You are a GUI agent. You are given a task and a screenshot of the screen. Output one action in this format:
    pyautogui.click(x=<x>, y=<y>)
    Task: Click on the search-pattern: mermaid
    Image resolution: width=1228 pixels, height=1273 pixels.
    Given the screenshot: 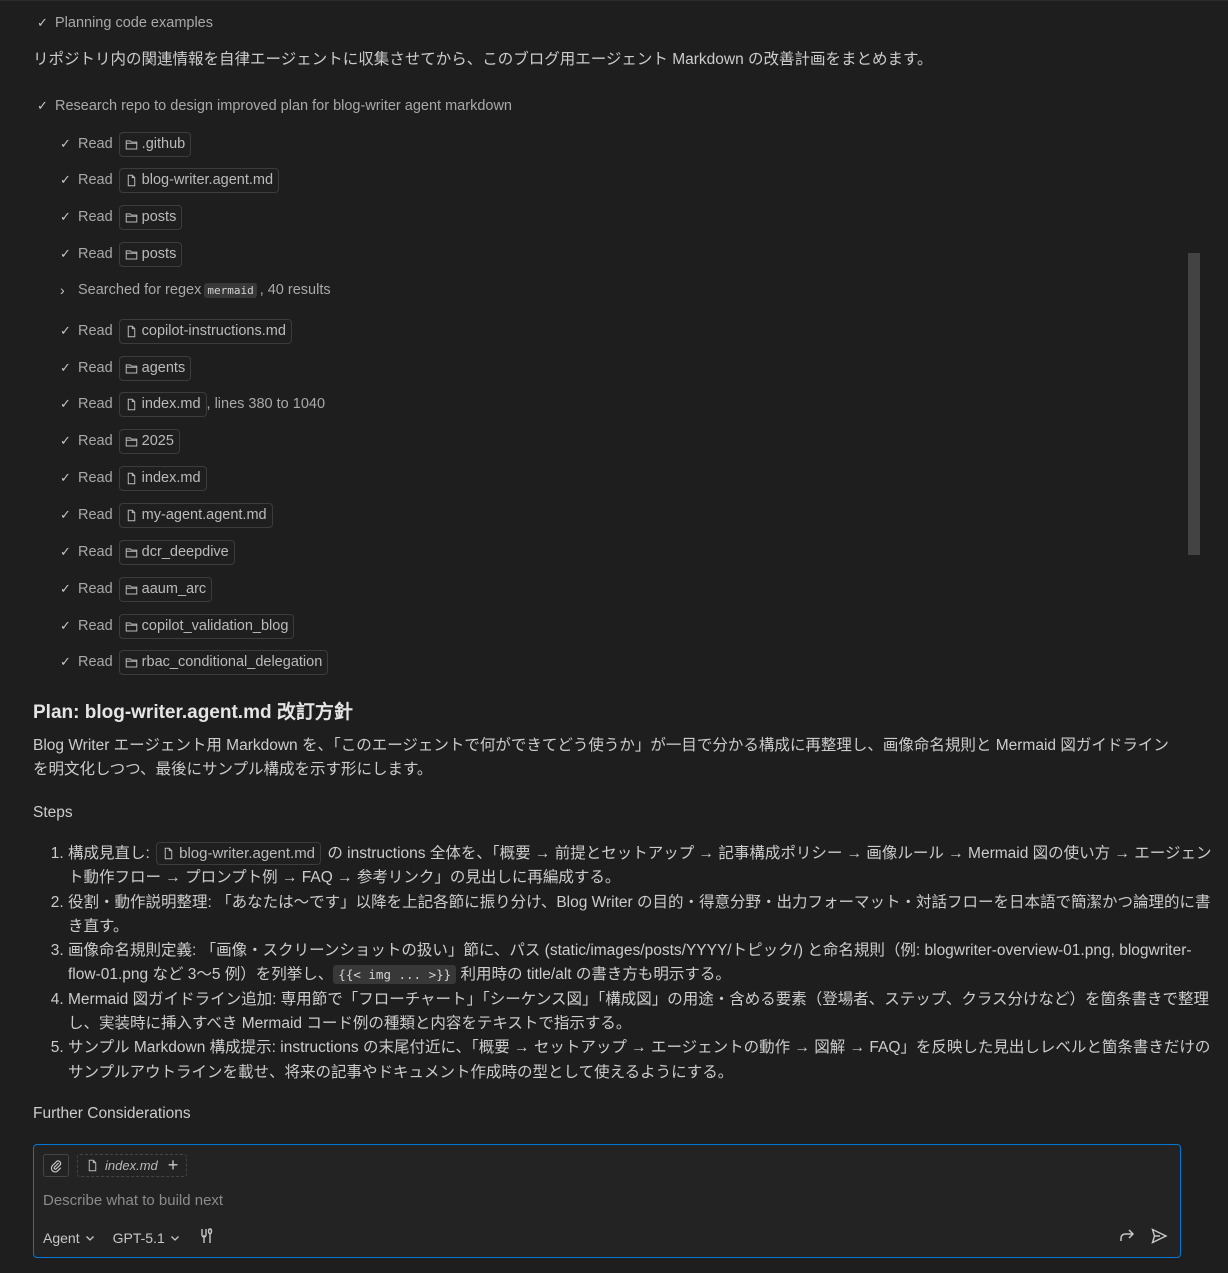 What is the action you would take?
    pyautogui.click(x=230, y=290)
    